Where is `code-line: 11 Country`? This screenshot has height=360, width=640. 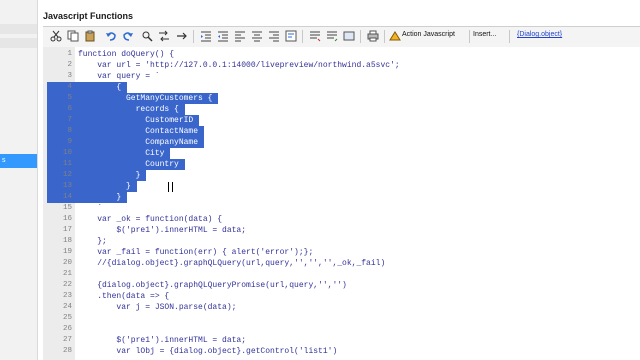
code-line: 11 Country is located at coordinates (341, 164).